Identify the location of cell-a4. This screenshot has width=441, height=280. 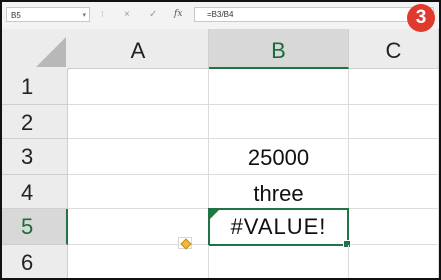
(138, 192).